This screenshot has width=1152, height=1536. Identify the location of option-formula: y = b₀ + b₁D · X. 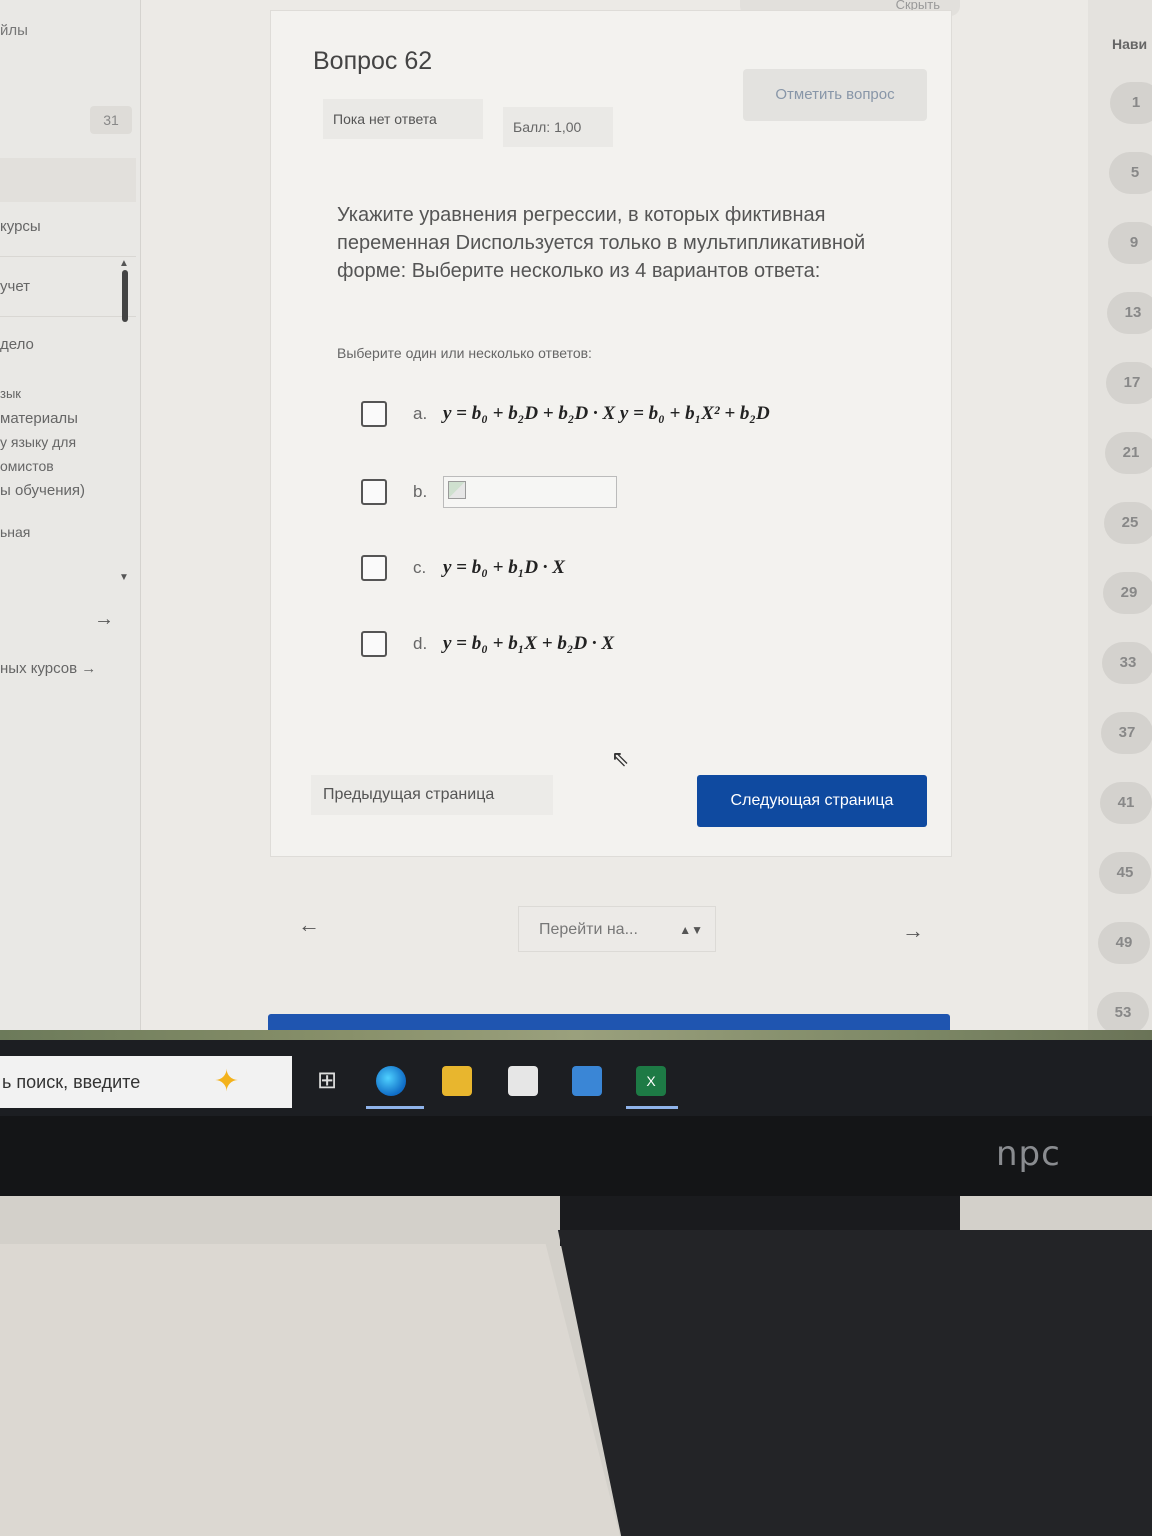
(504, 567).